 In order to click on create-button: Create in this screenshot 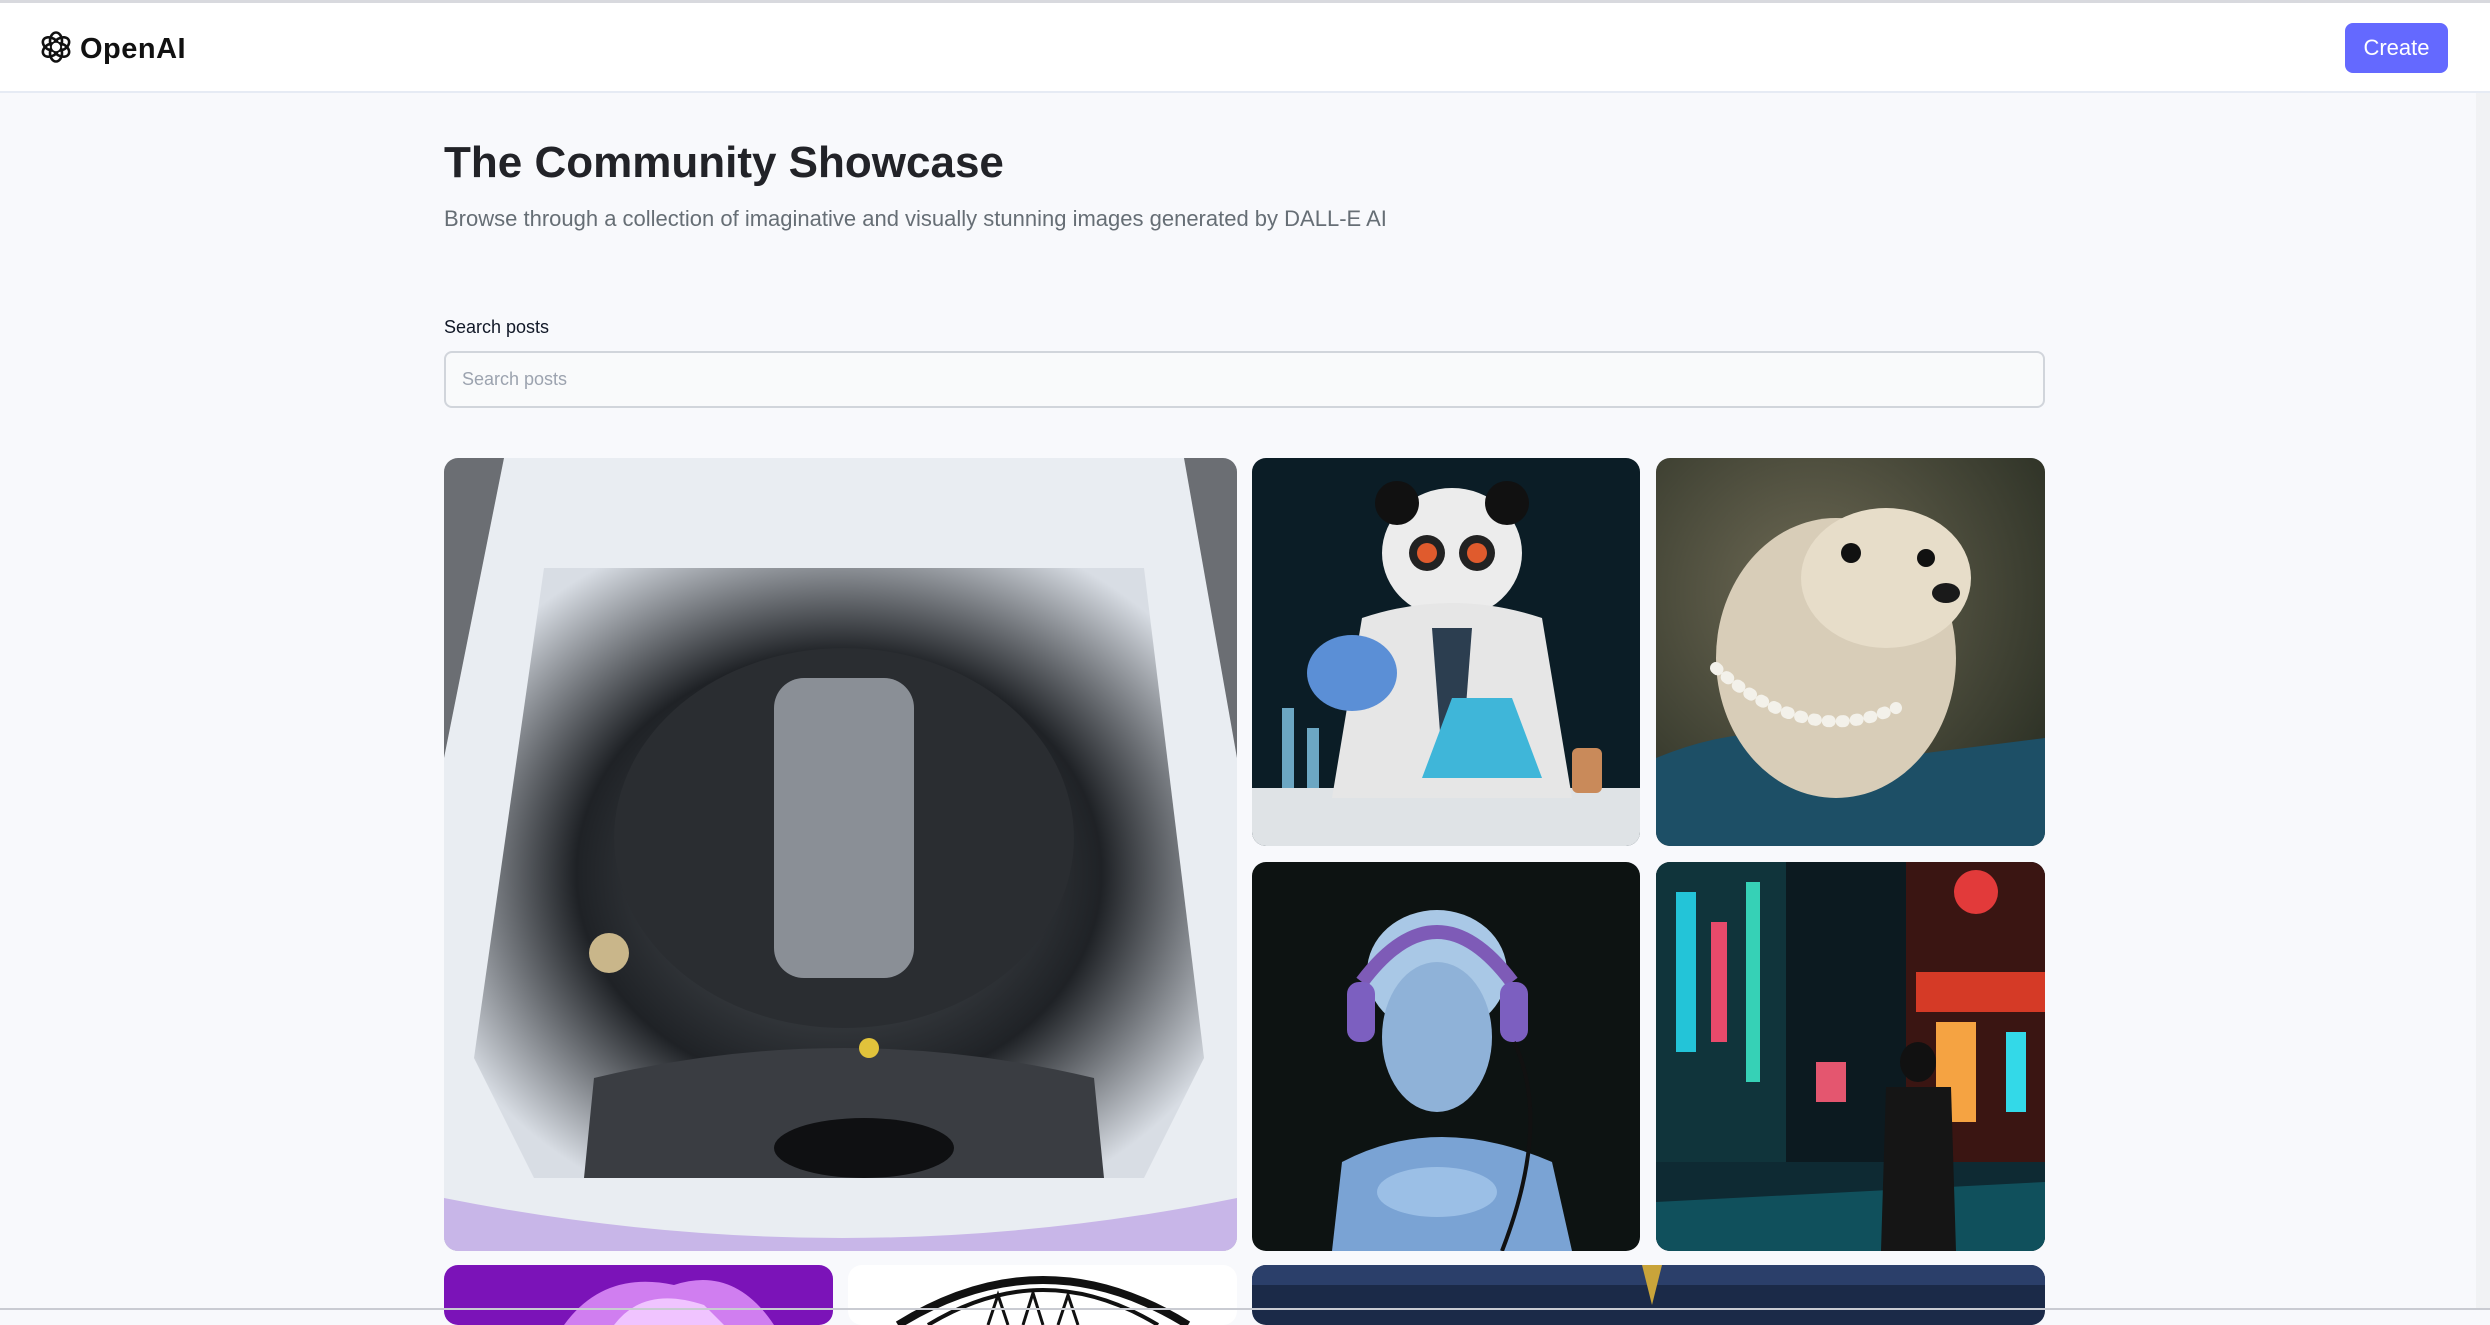, I will do `click(2396, 48)`.